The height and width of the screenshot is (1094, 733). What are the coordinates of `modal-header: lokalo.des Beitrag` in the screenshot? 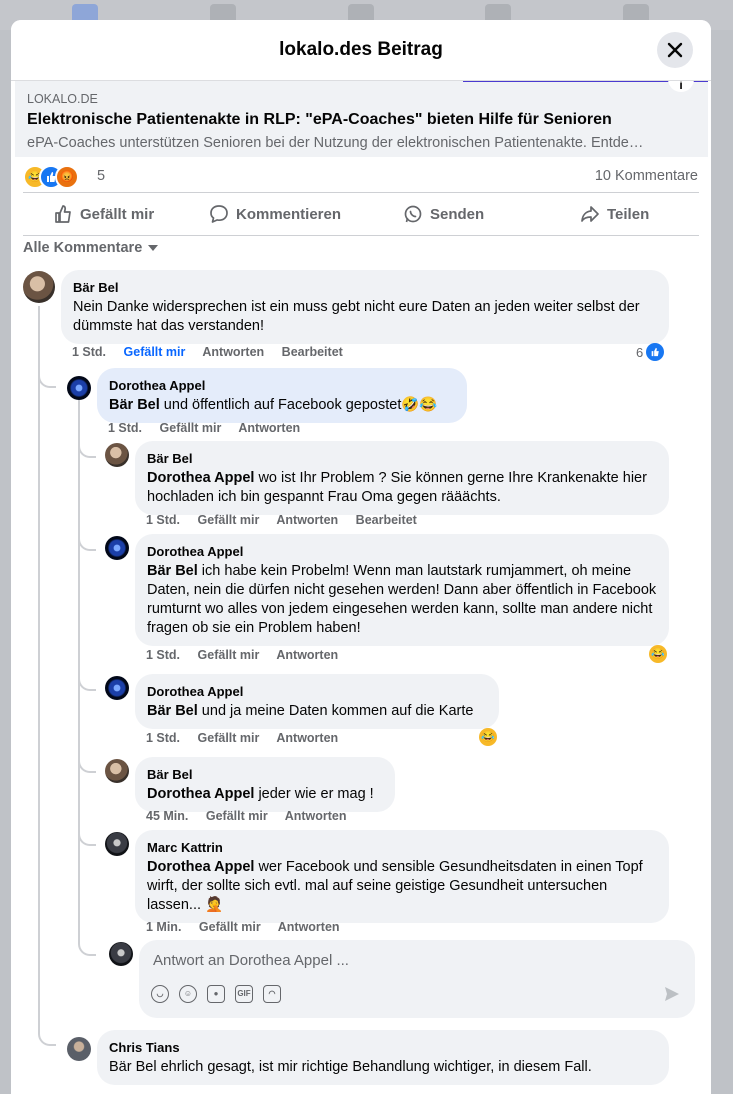 It's located at (361, 50).